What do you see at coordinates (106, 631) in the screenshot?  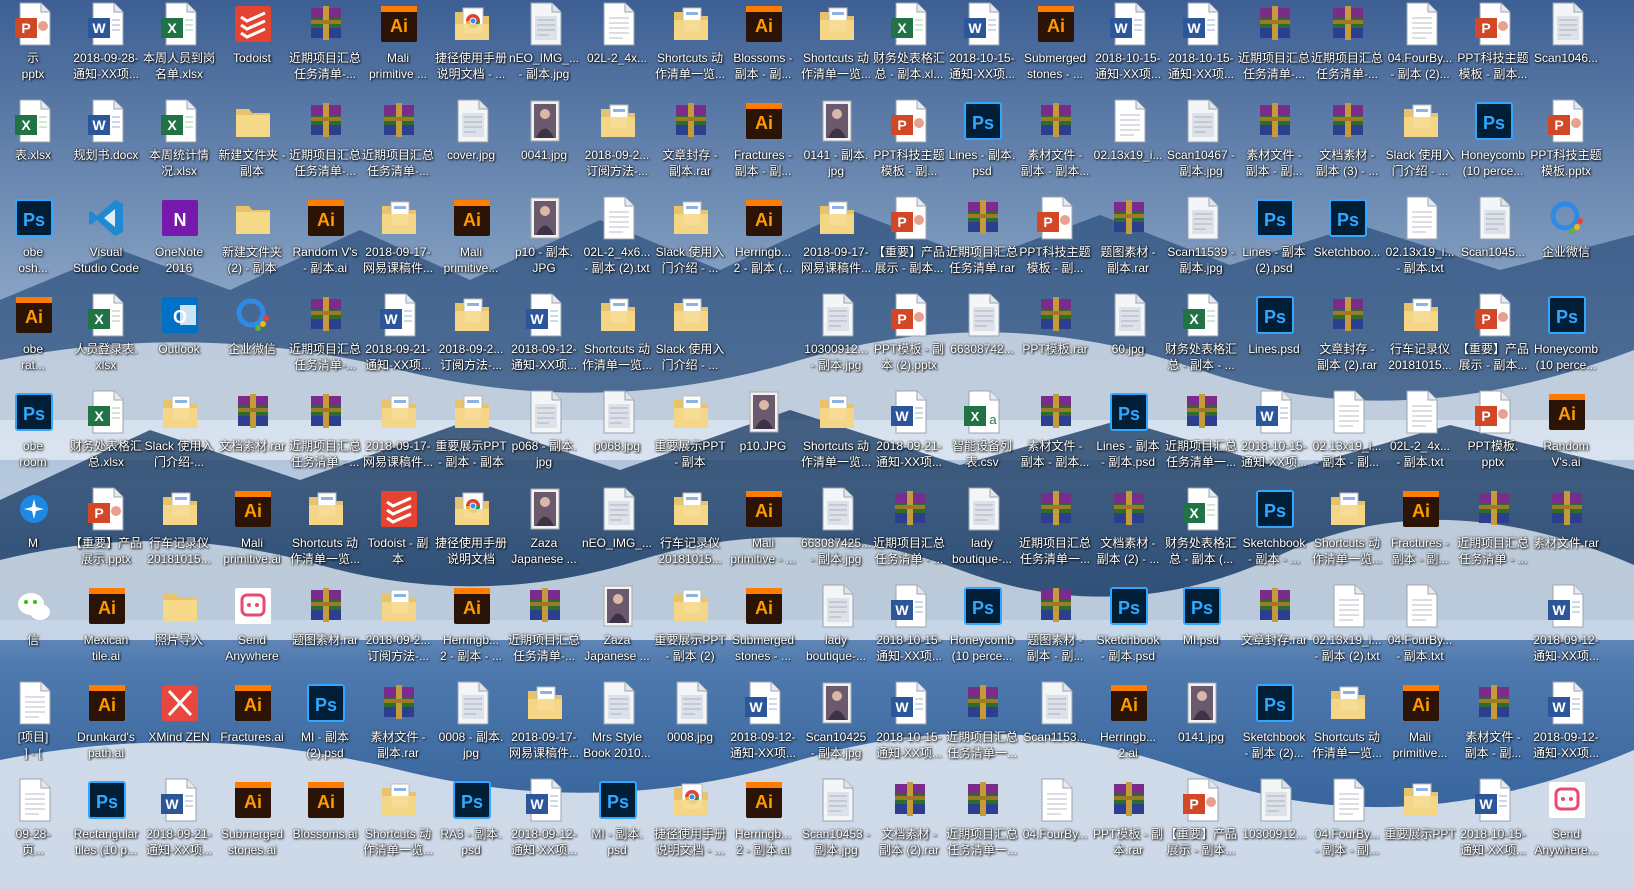 I see `desktop-icon: Ai Mexican tile.ai` at bounding box center [106, 631].